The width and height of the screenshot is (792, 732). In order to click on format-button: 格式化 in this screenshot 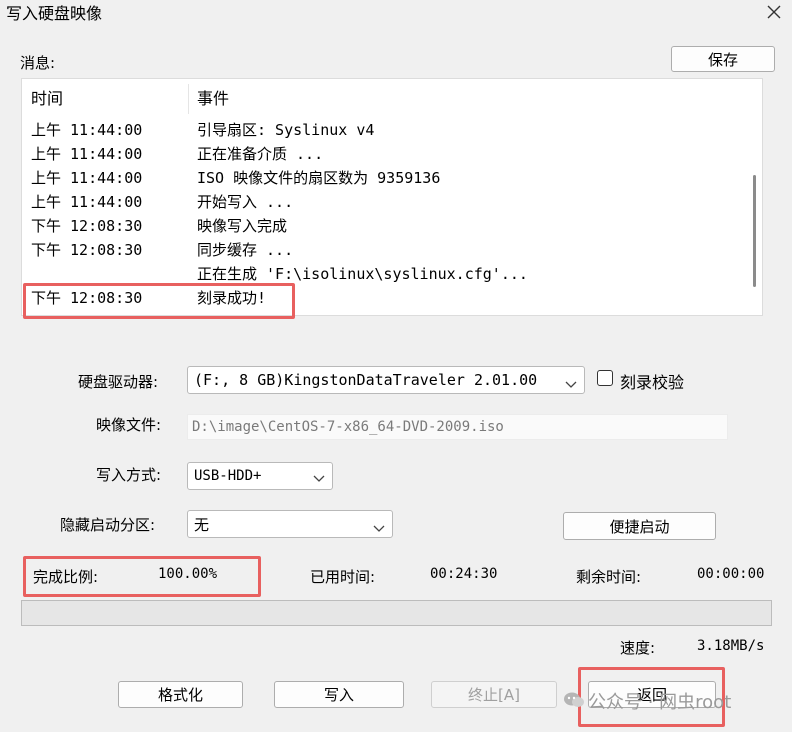, I will do `click(180, 694)`.